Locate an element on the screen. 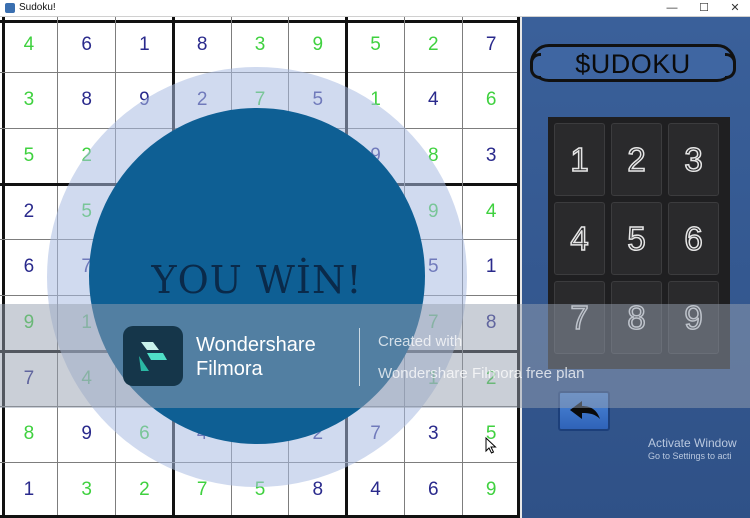 The height and width of the screenshot is (518, 750). watermark-created: Created with is located at coordinates (420, 341).